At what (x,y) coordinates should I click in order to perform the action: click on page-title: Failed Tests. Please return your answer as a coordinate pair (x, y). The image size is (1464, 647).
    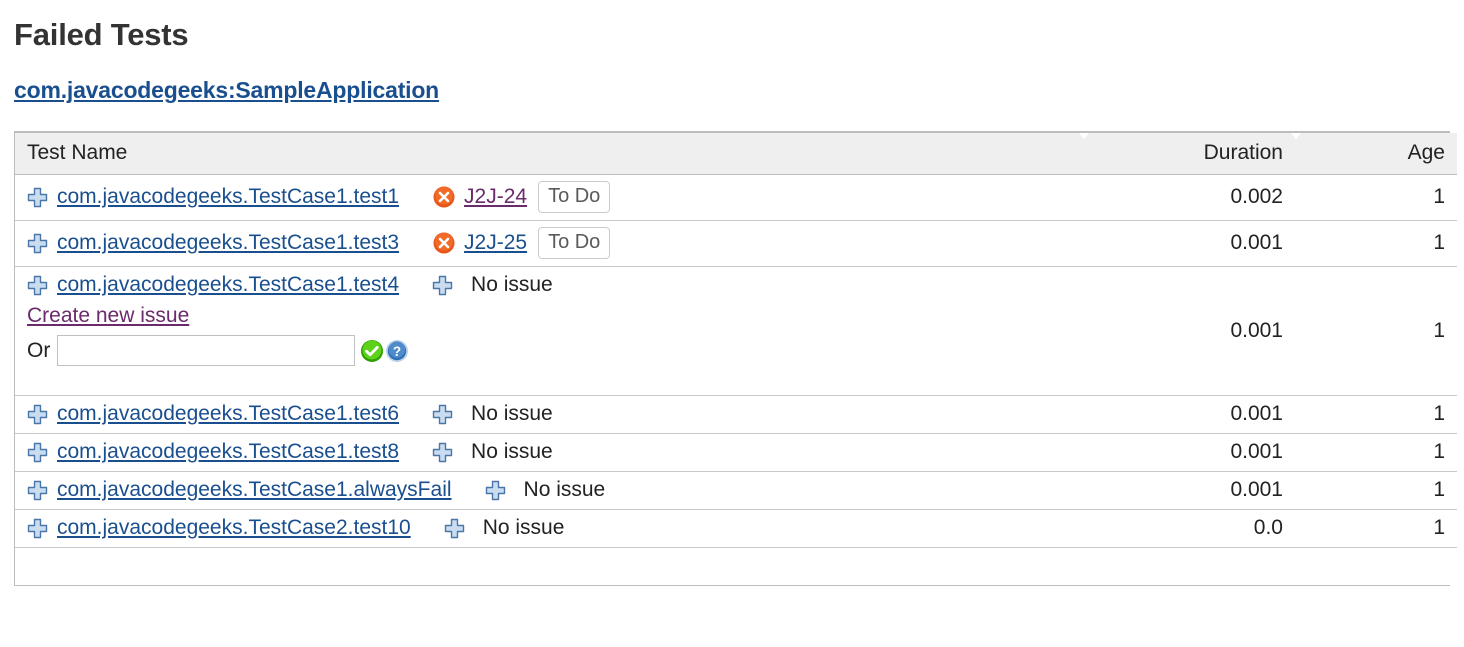
    Looking at the image, I should click on (101, 34).